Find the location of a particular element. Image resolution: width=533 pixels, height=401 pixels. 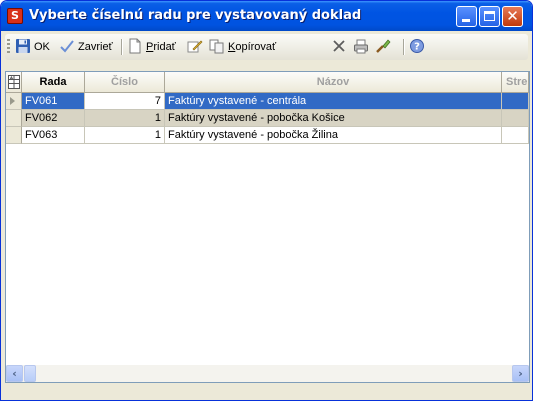

minimize-icon is located at coordinates (466, 20).